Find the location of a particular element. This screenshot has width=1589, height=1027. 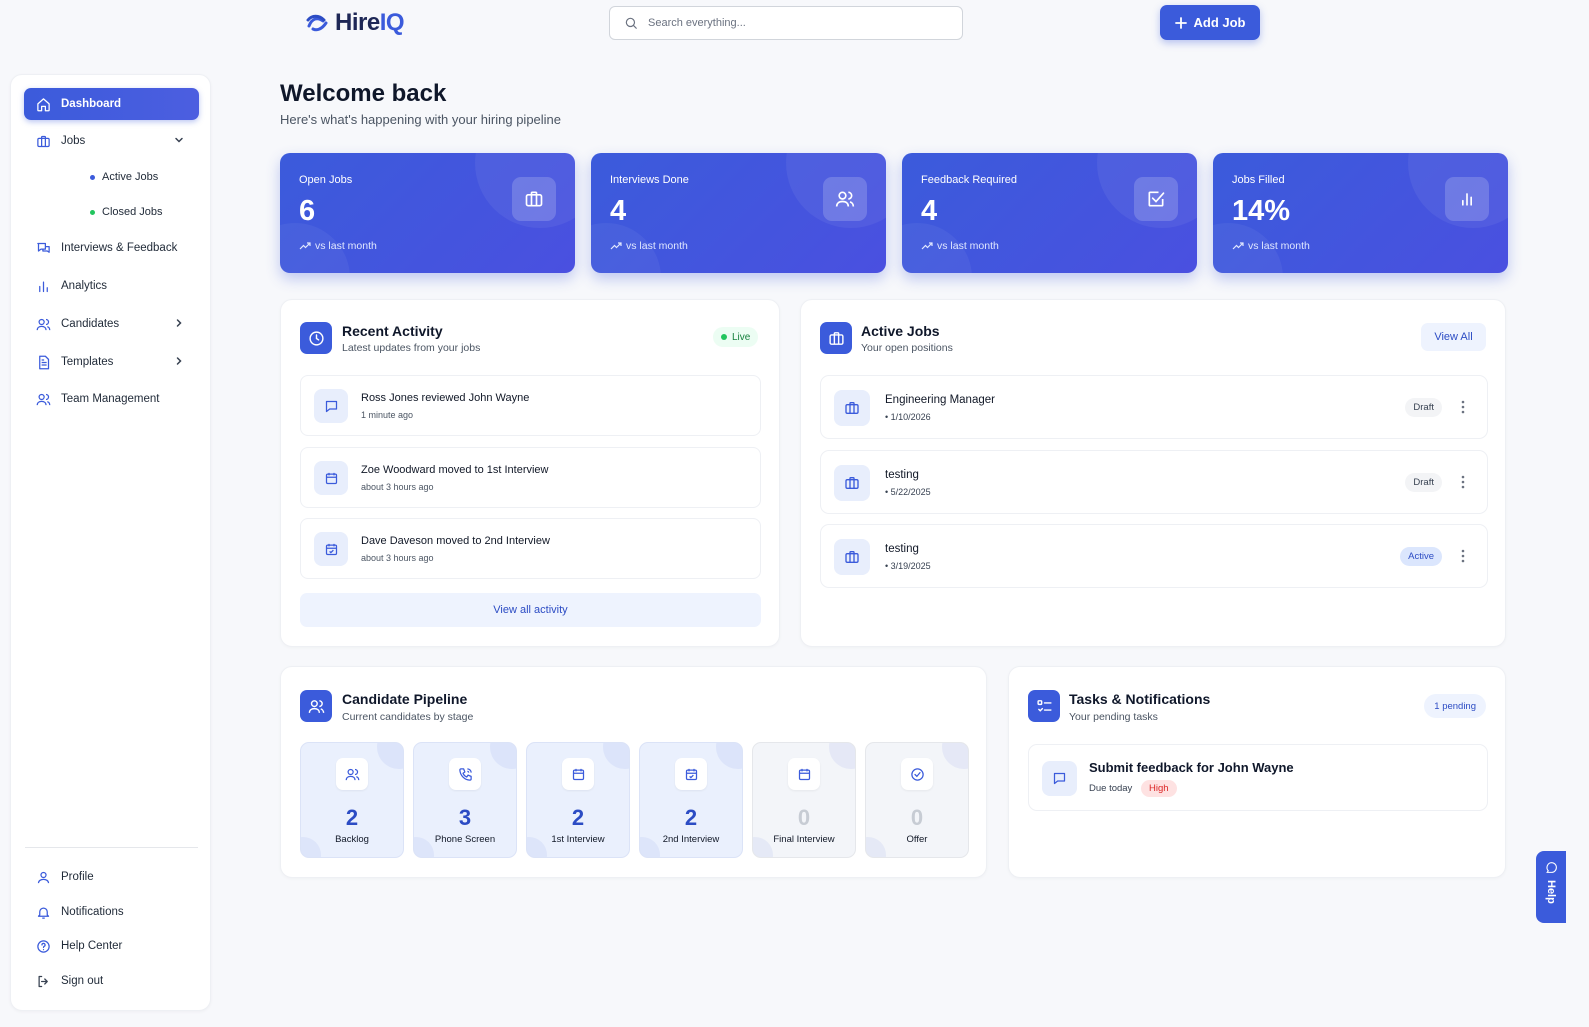

sidebar-divider is located at coordinates (111, 847).